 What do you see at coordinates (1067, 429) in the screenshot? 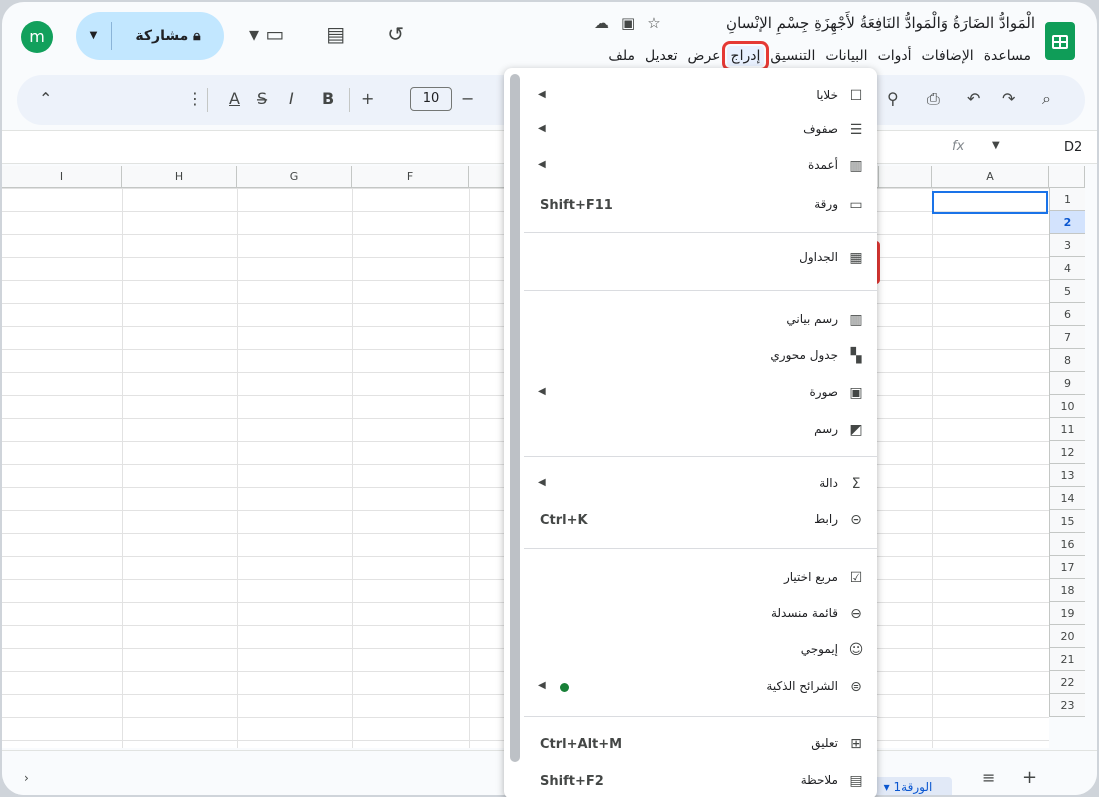
I see `row-header: 11` at bounding box center [1067, 429].